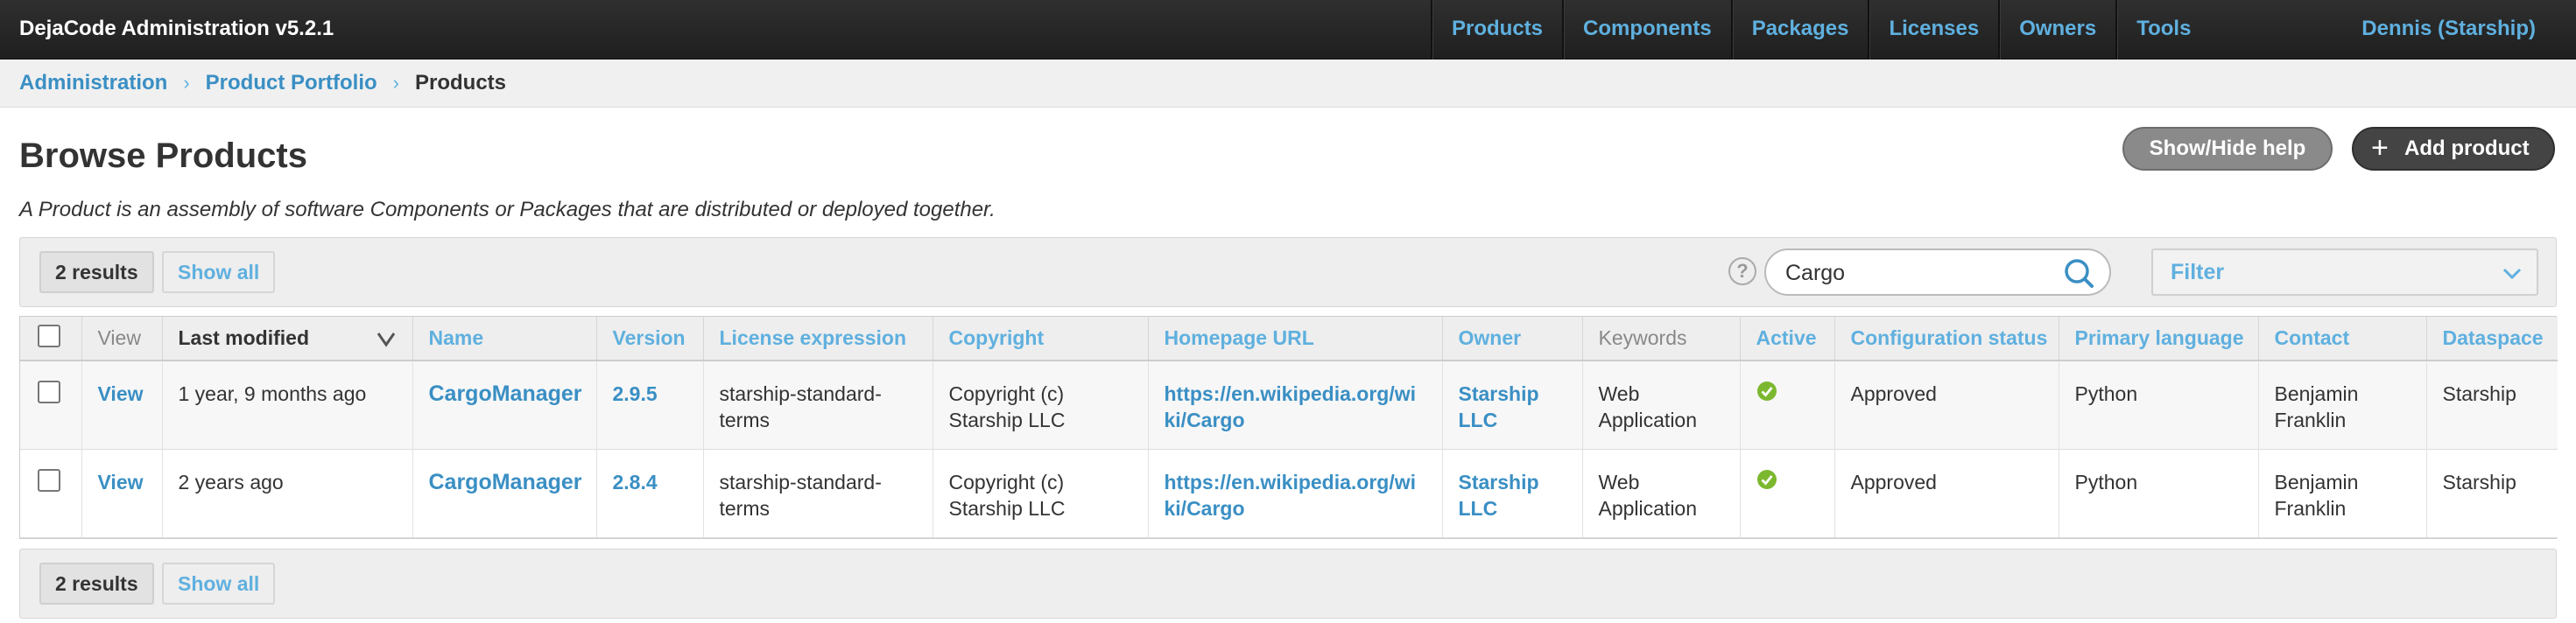 This screenshot has height=623, width=2576. I want to click on results-toolbar-top: 2 results Show all ? Filter, so click(1288, 272).